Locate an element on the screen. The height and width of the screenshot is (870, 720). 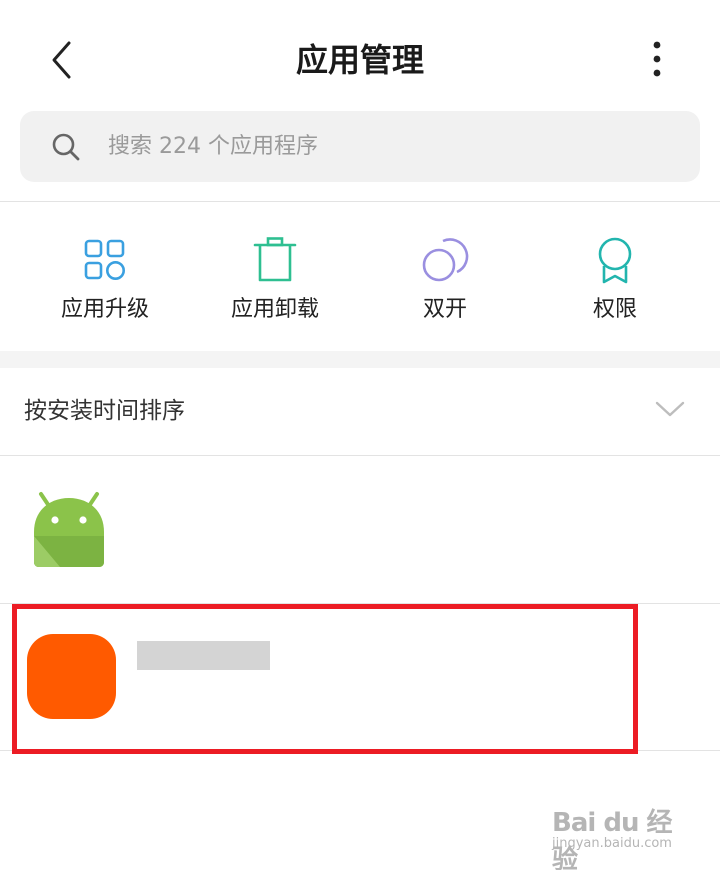
trash-icon is located at coordinates (275, 259).